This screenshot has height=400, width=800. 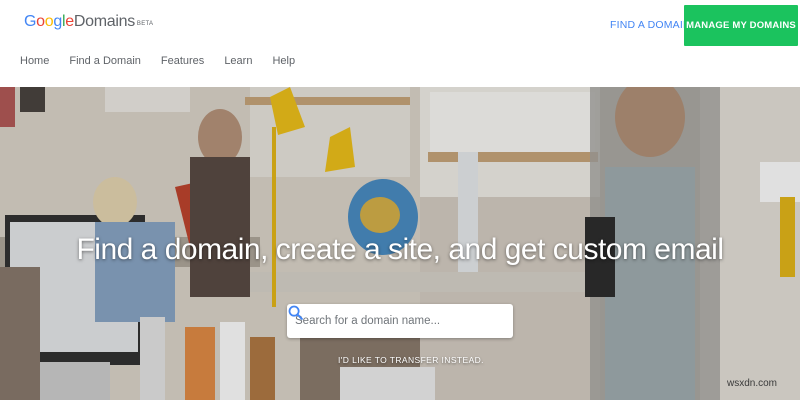 What do you see at coordinates (105, 61) in the screenshot?
I see `nav-item-find-a-domain: Find a Domain` at bounding box center [105, 61].